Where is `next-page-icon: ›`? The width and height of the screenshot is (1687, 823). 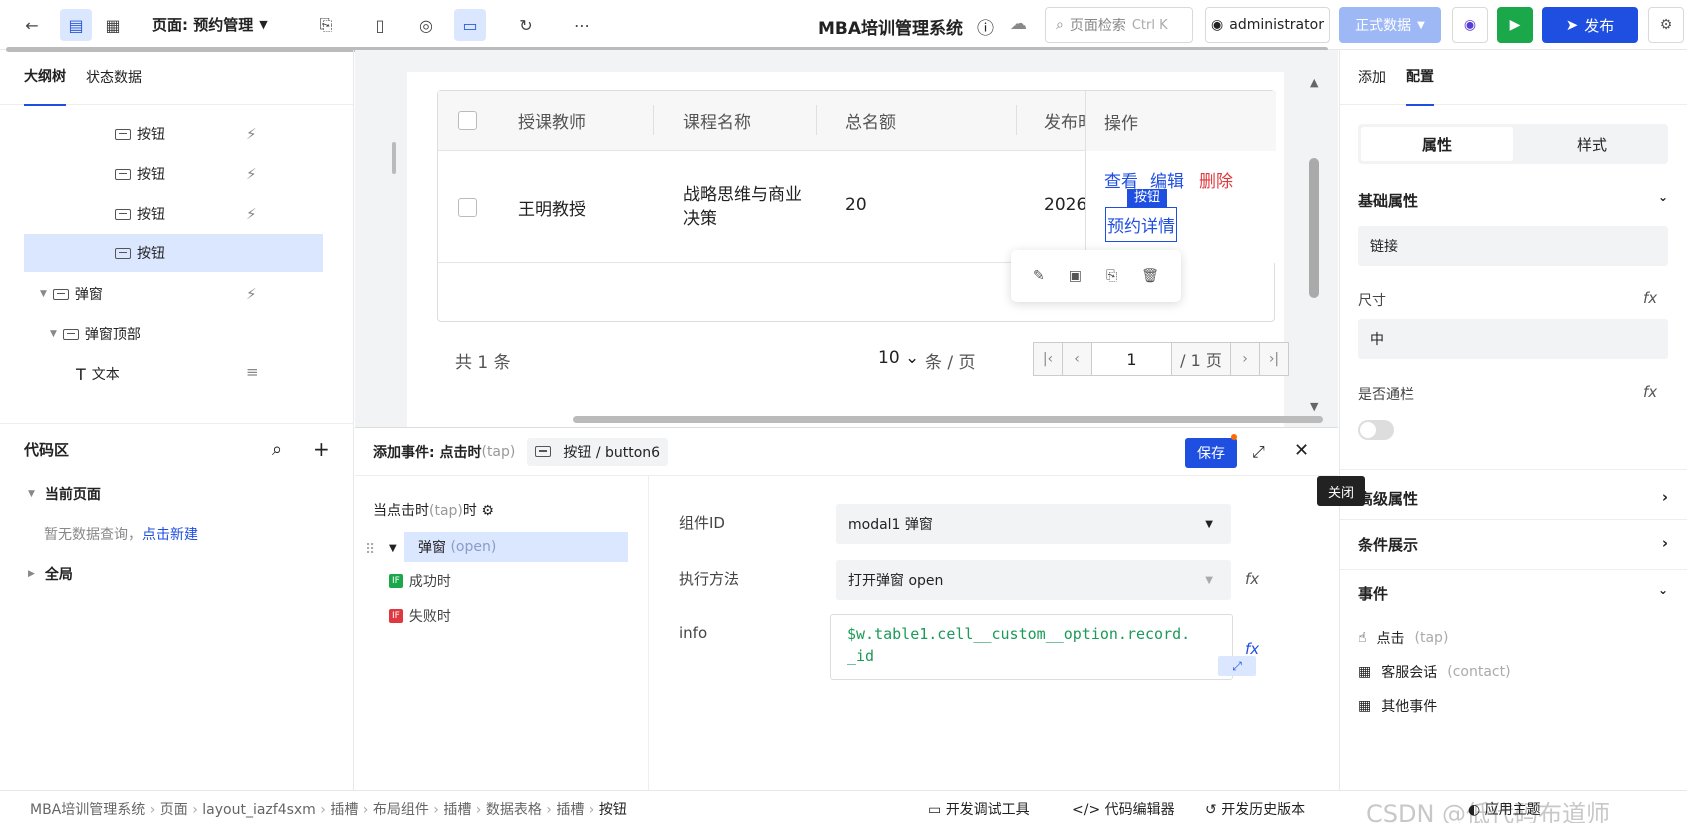
next-page-icon: › is located at coordinates (1245, 359).